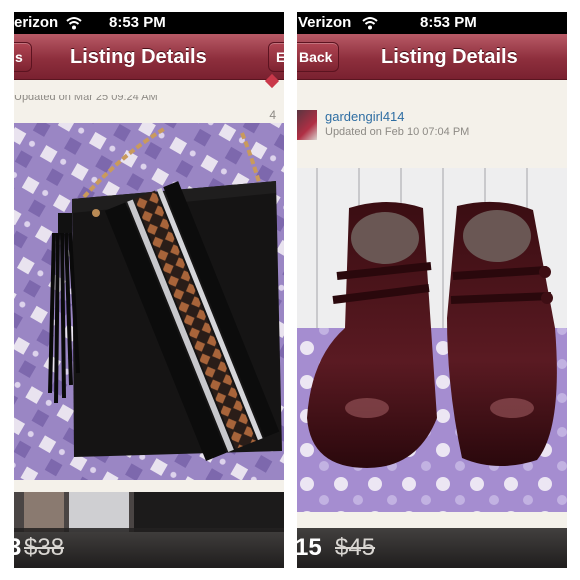 The height and width of the screenshot is (580, 580). Describe the element at coordinates (272, 115) in the screenshot. I see `like-count: 4` at that location.